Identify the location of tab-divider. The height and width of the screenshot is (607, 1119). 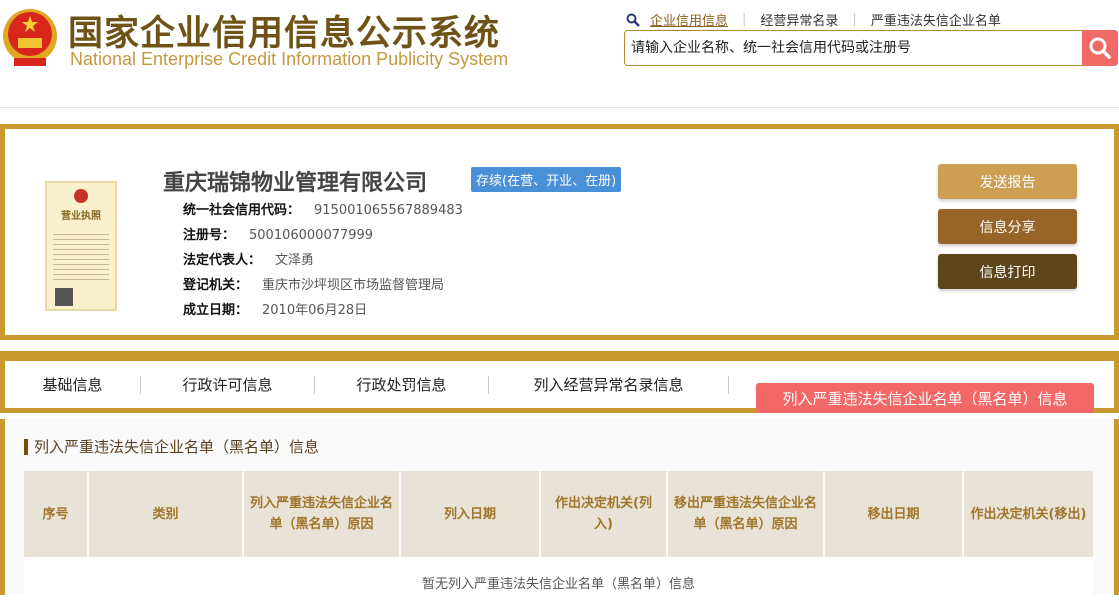
(728, 384).